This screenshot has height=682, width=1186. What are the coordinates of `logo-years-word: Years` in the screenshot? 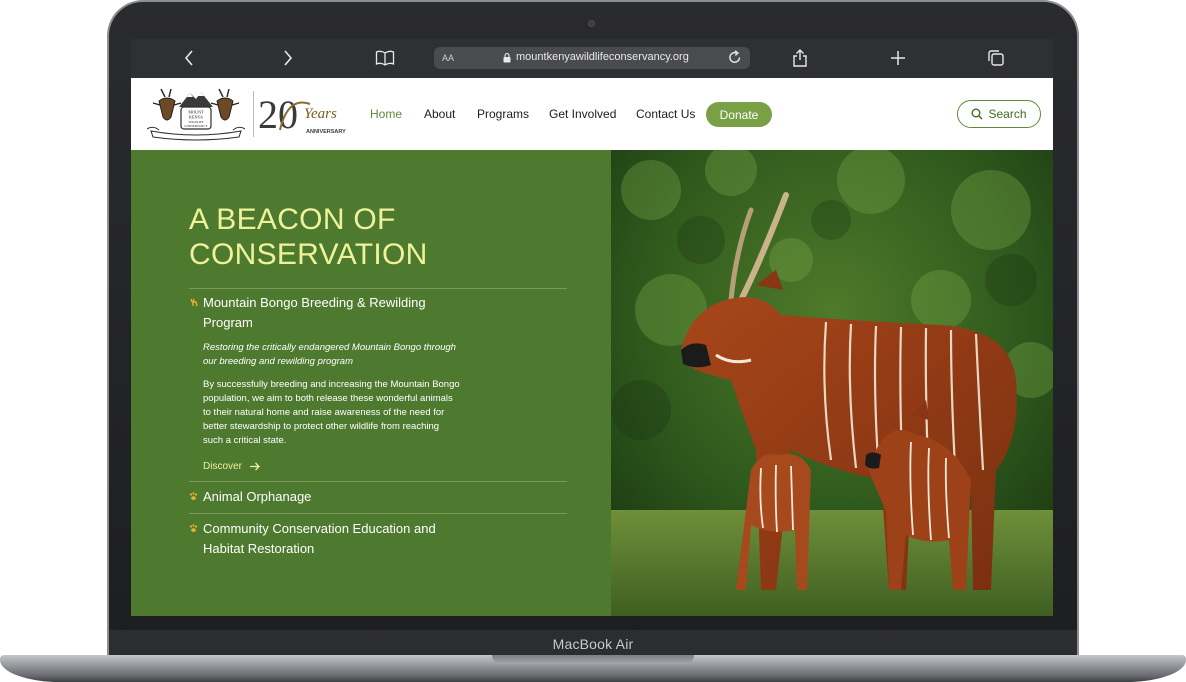 It's located at (320, 114).